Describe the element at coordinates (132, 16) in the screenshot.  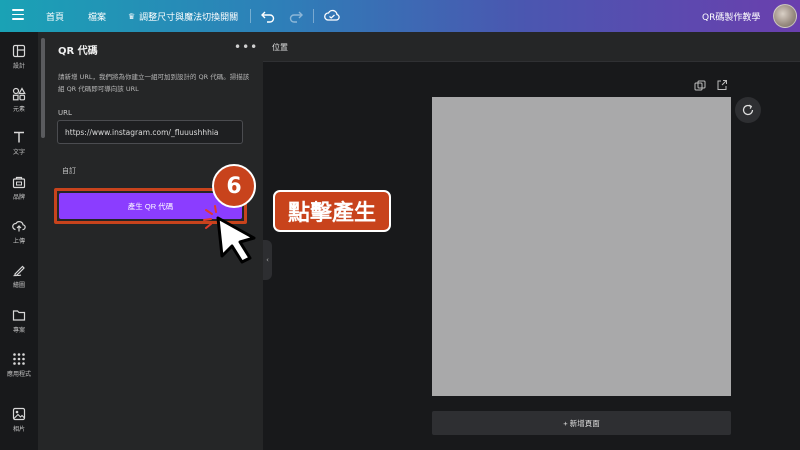
I see `crown-icon: ♛` at that location.